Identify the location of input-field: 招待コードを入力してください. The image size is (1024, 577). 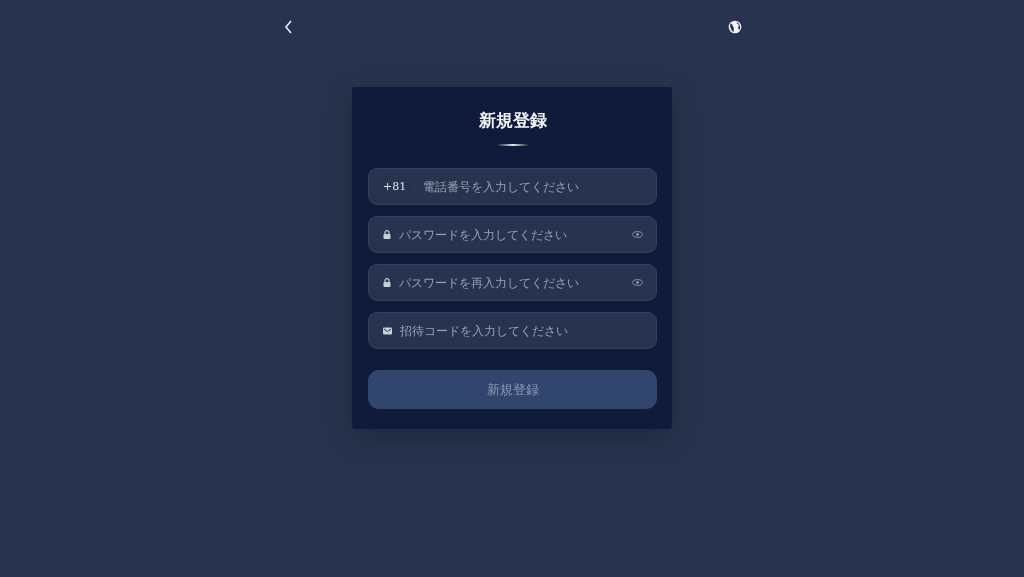
(512, 330).